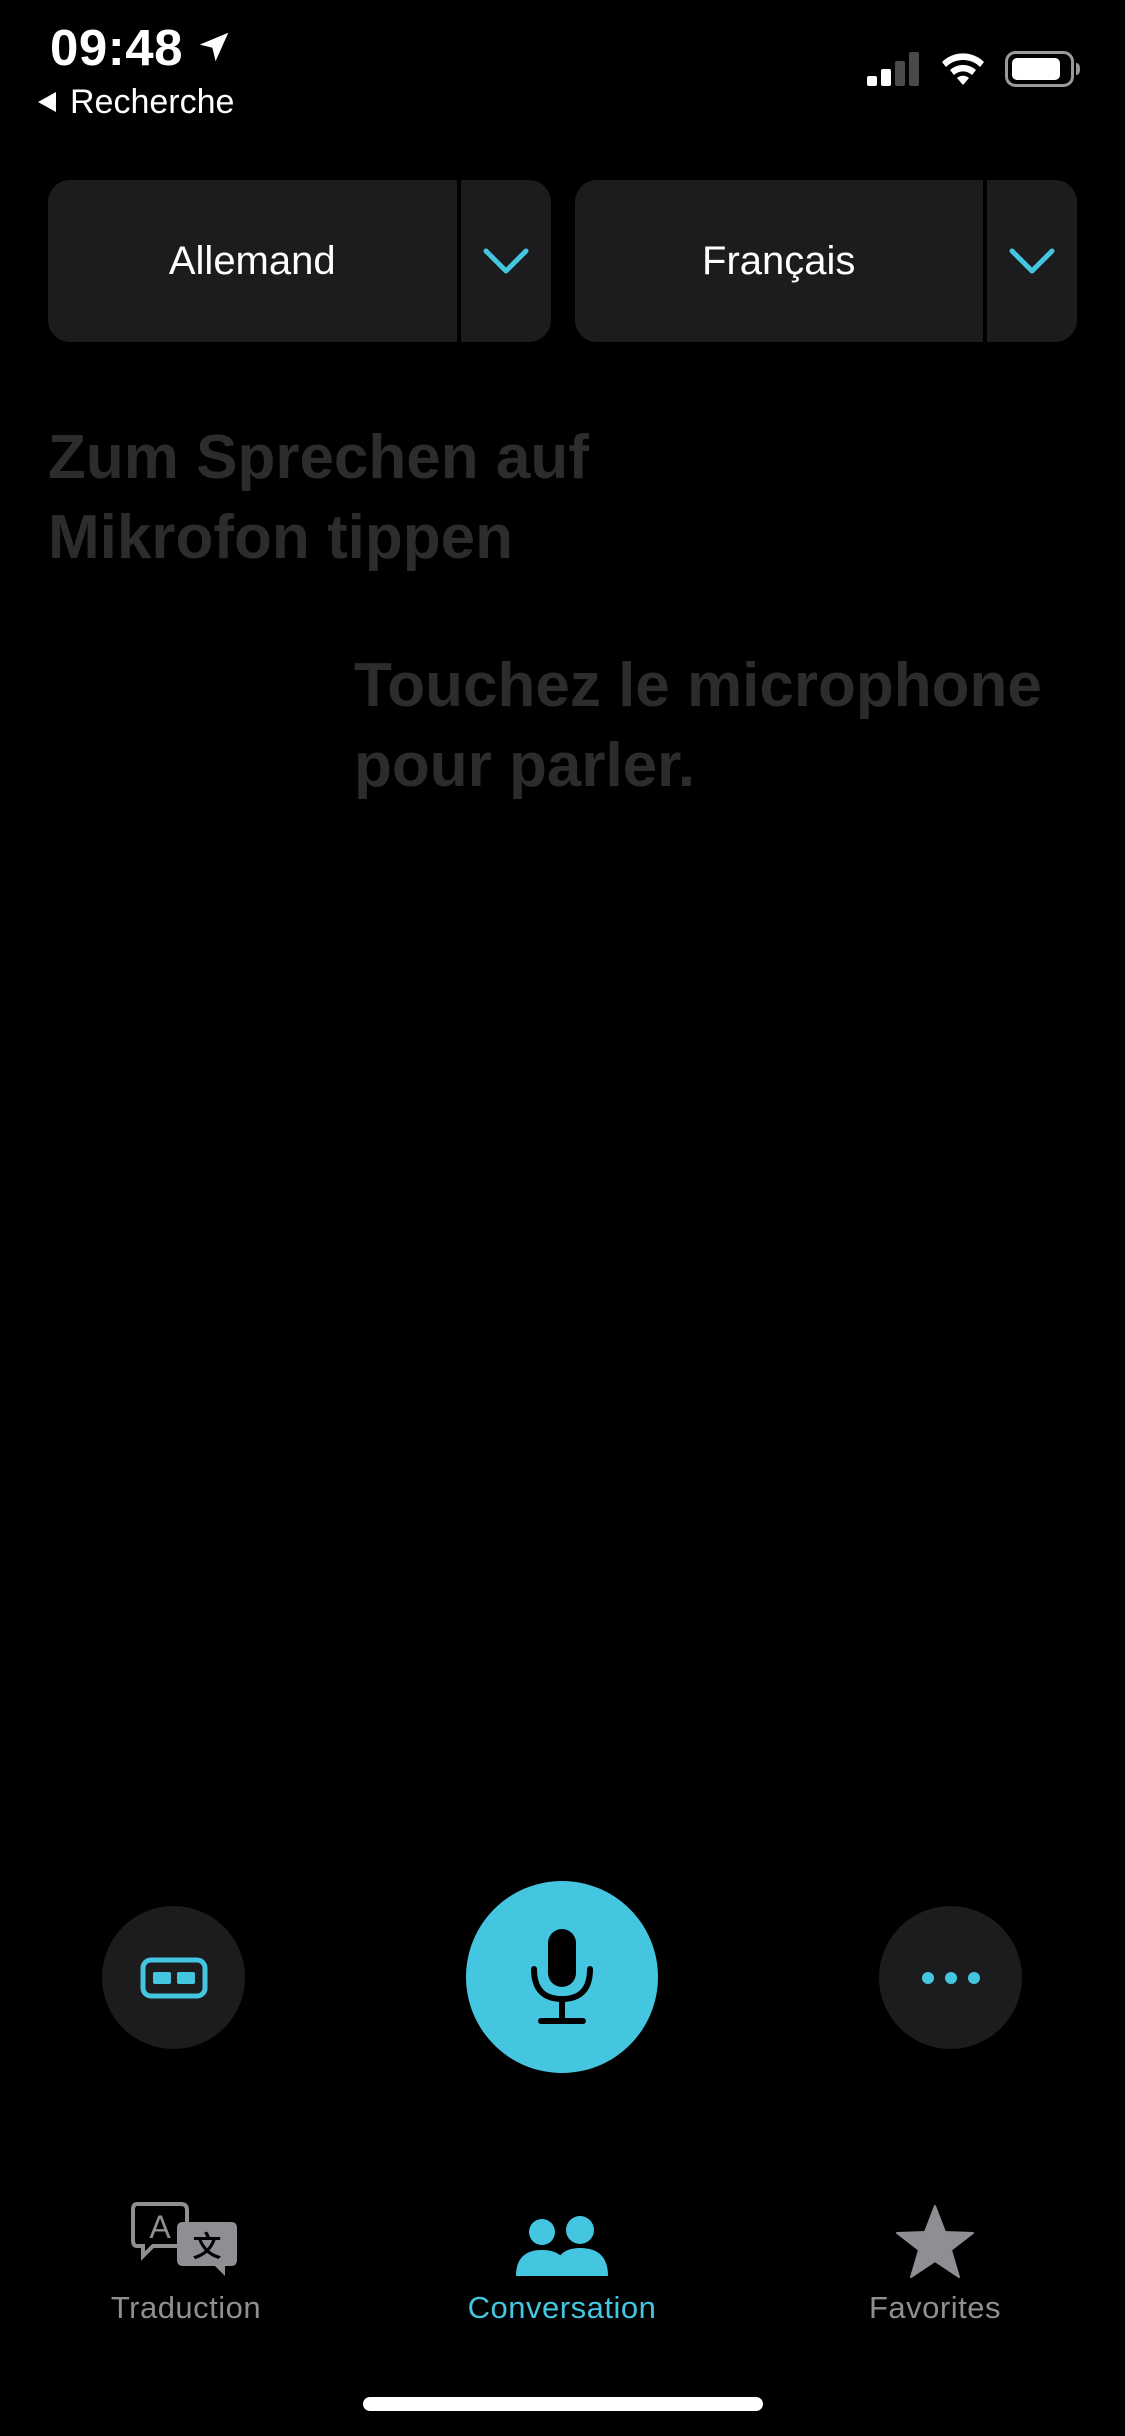 This screenshot has height=2436, width=1125. I want to click on battery-icon, so click(1042, 69).